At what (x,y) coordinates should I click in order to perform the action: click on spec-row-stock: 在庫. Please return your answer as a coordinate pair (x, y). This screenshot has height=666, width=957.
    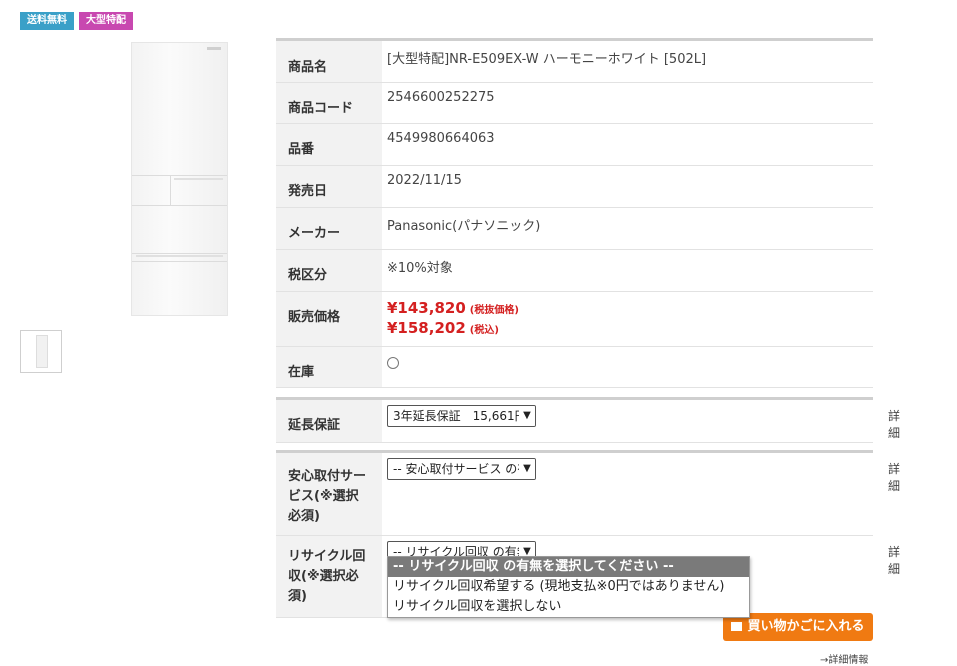
    Looking at the image, I should click on (574, 367).